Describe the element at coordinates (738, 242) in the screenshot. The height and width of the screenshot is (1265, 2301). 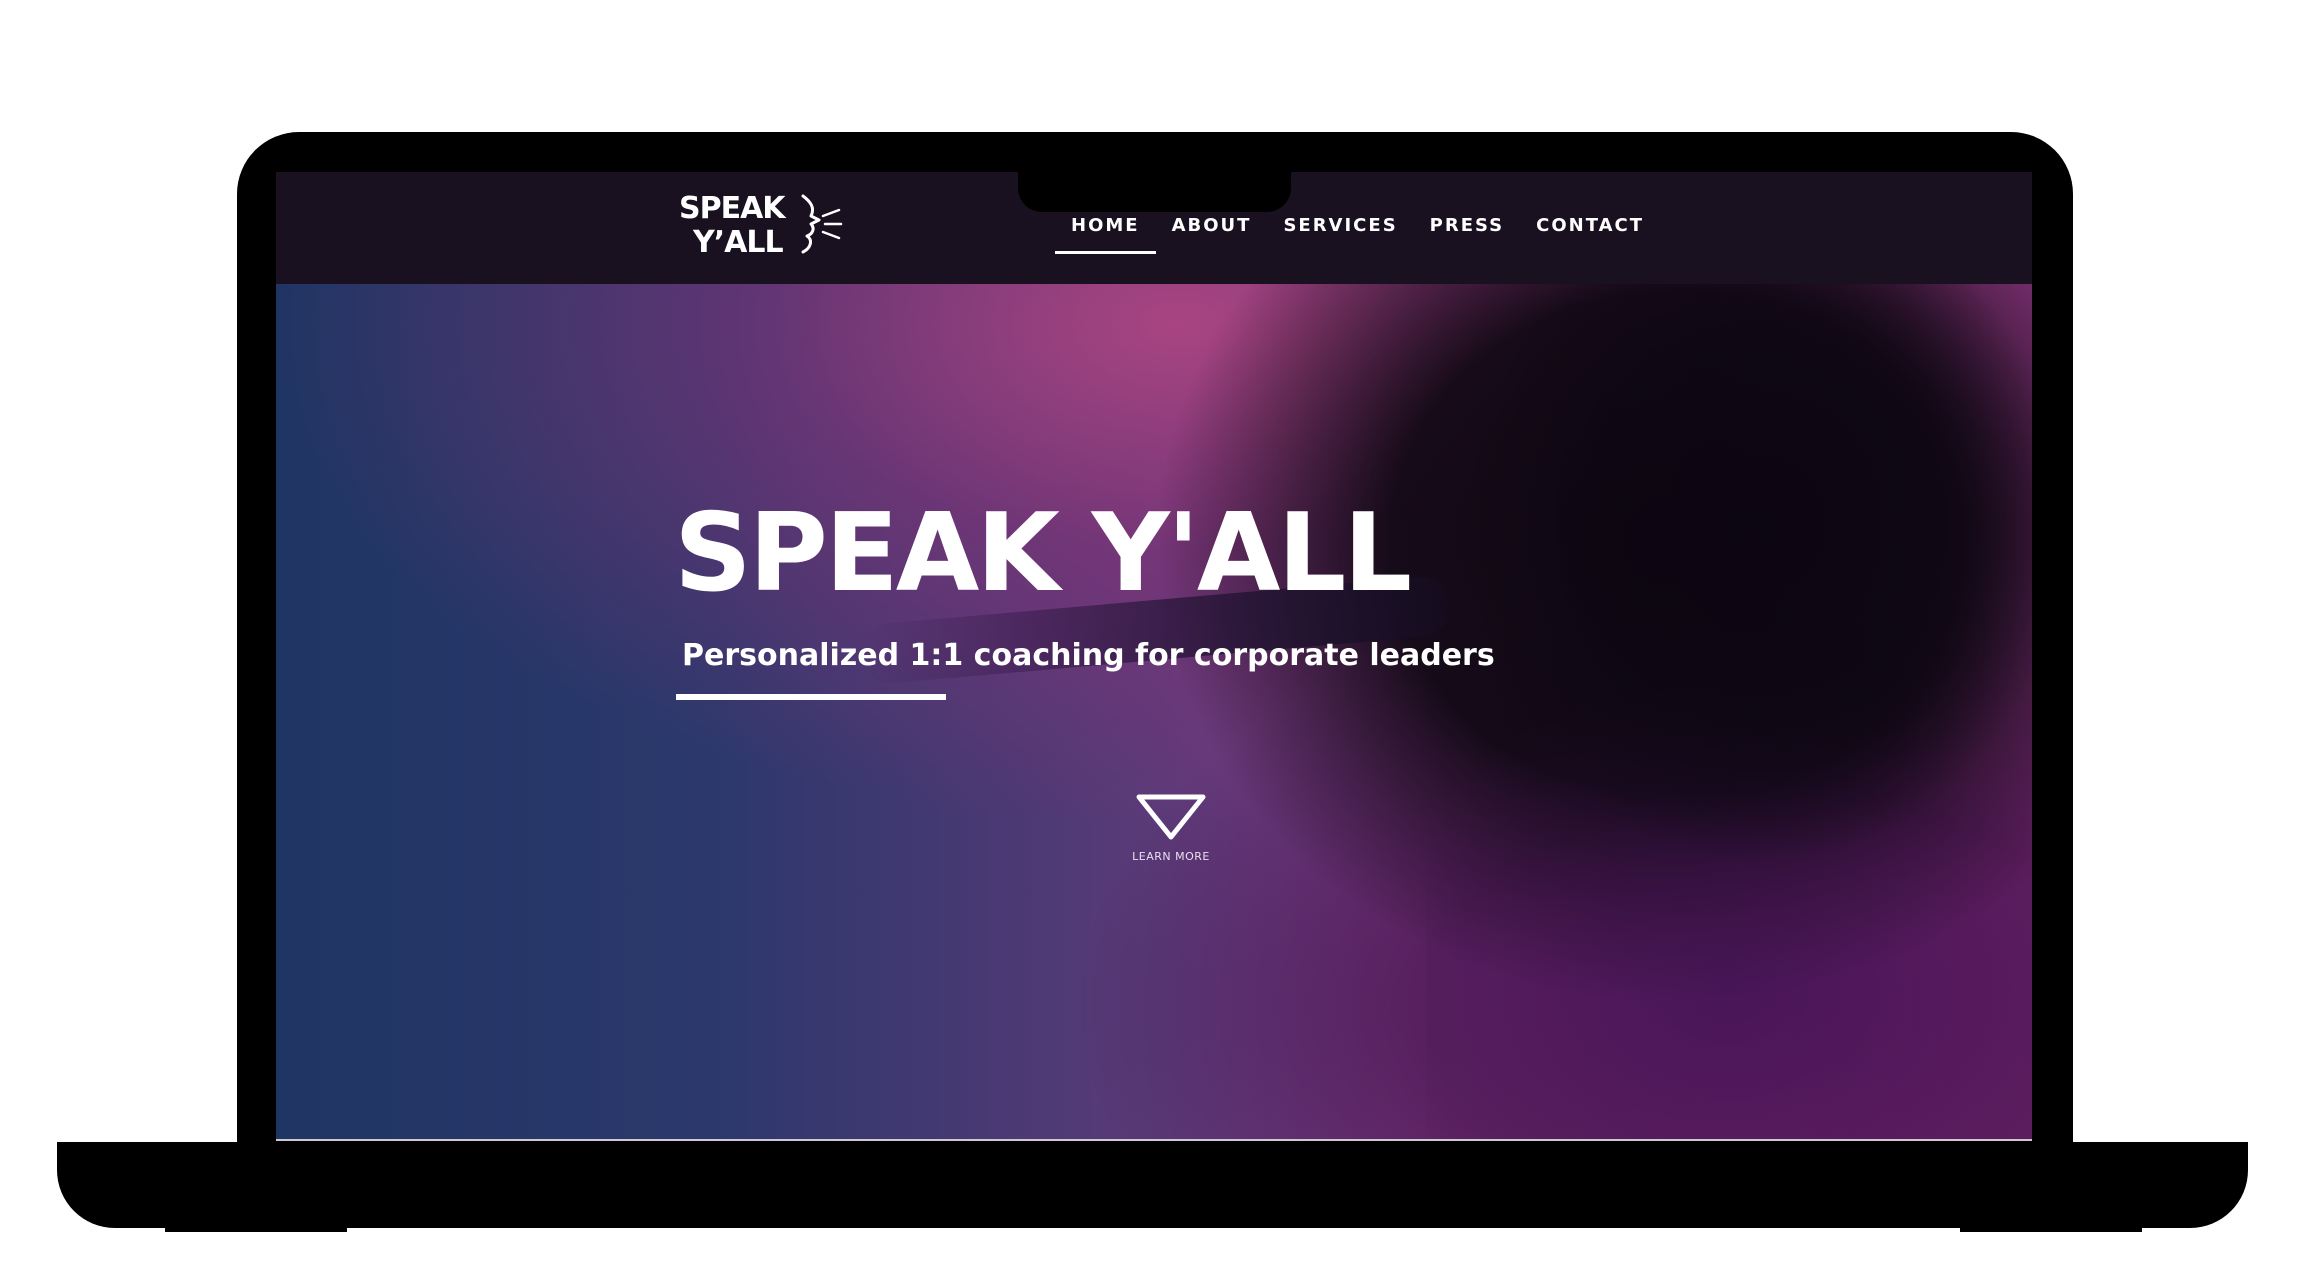
I see `logo-line-2: Y’ALL` at that location.